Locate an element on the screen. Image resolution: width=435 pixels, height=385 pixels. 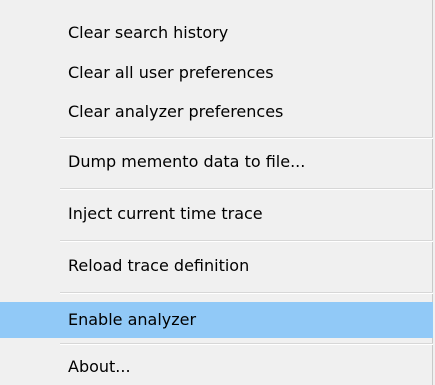
menu-item-clear-all-user-preferences: Clear all user preferences is located at coordinates (216, 73).